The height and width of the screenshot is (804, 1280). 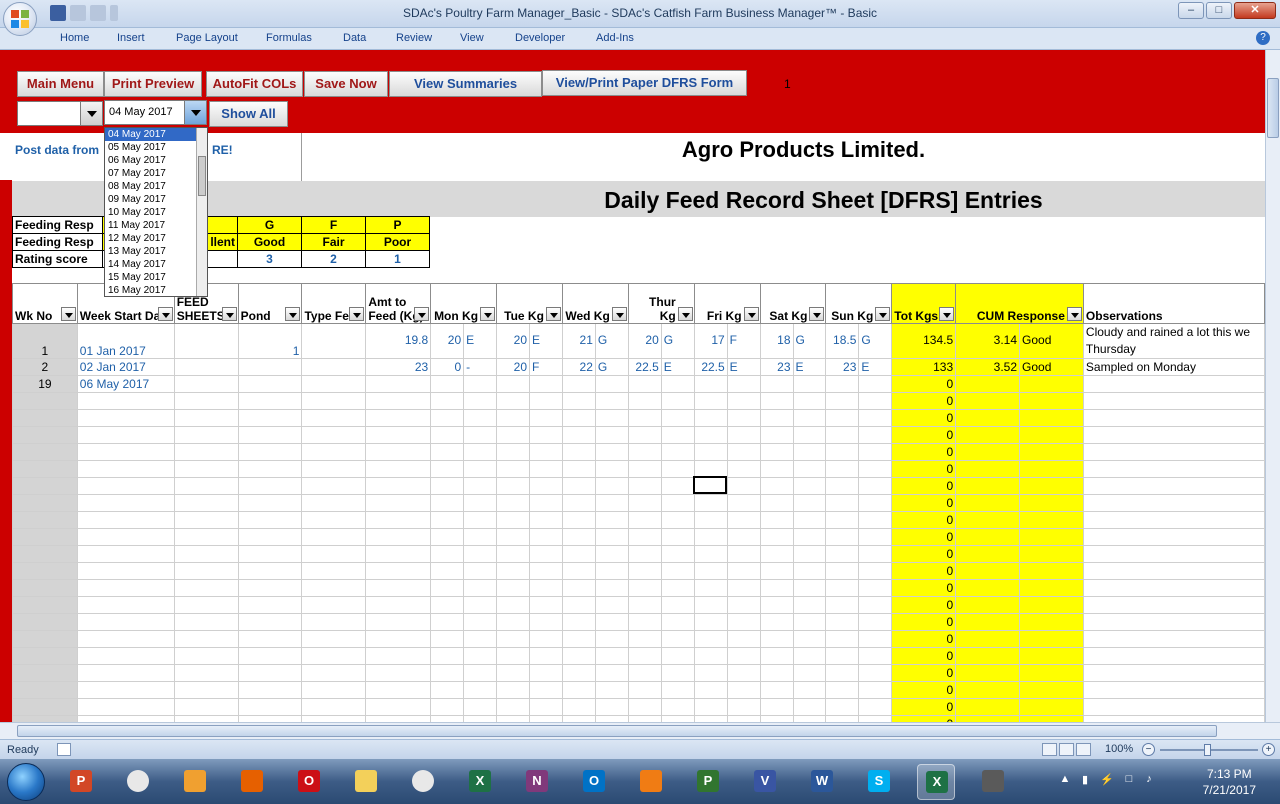 I want to click on onenote-icon: N, so click(x=537, y=782).